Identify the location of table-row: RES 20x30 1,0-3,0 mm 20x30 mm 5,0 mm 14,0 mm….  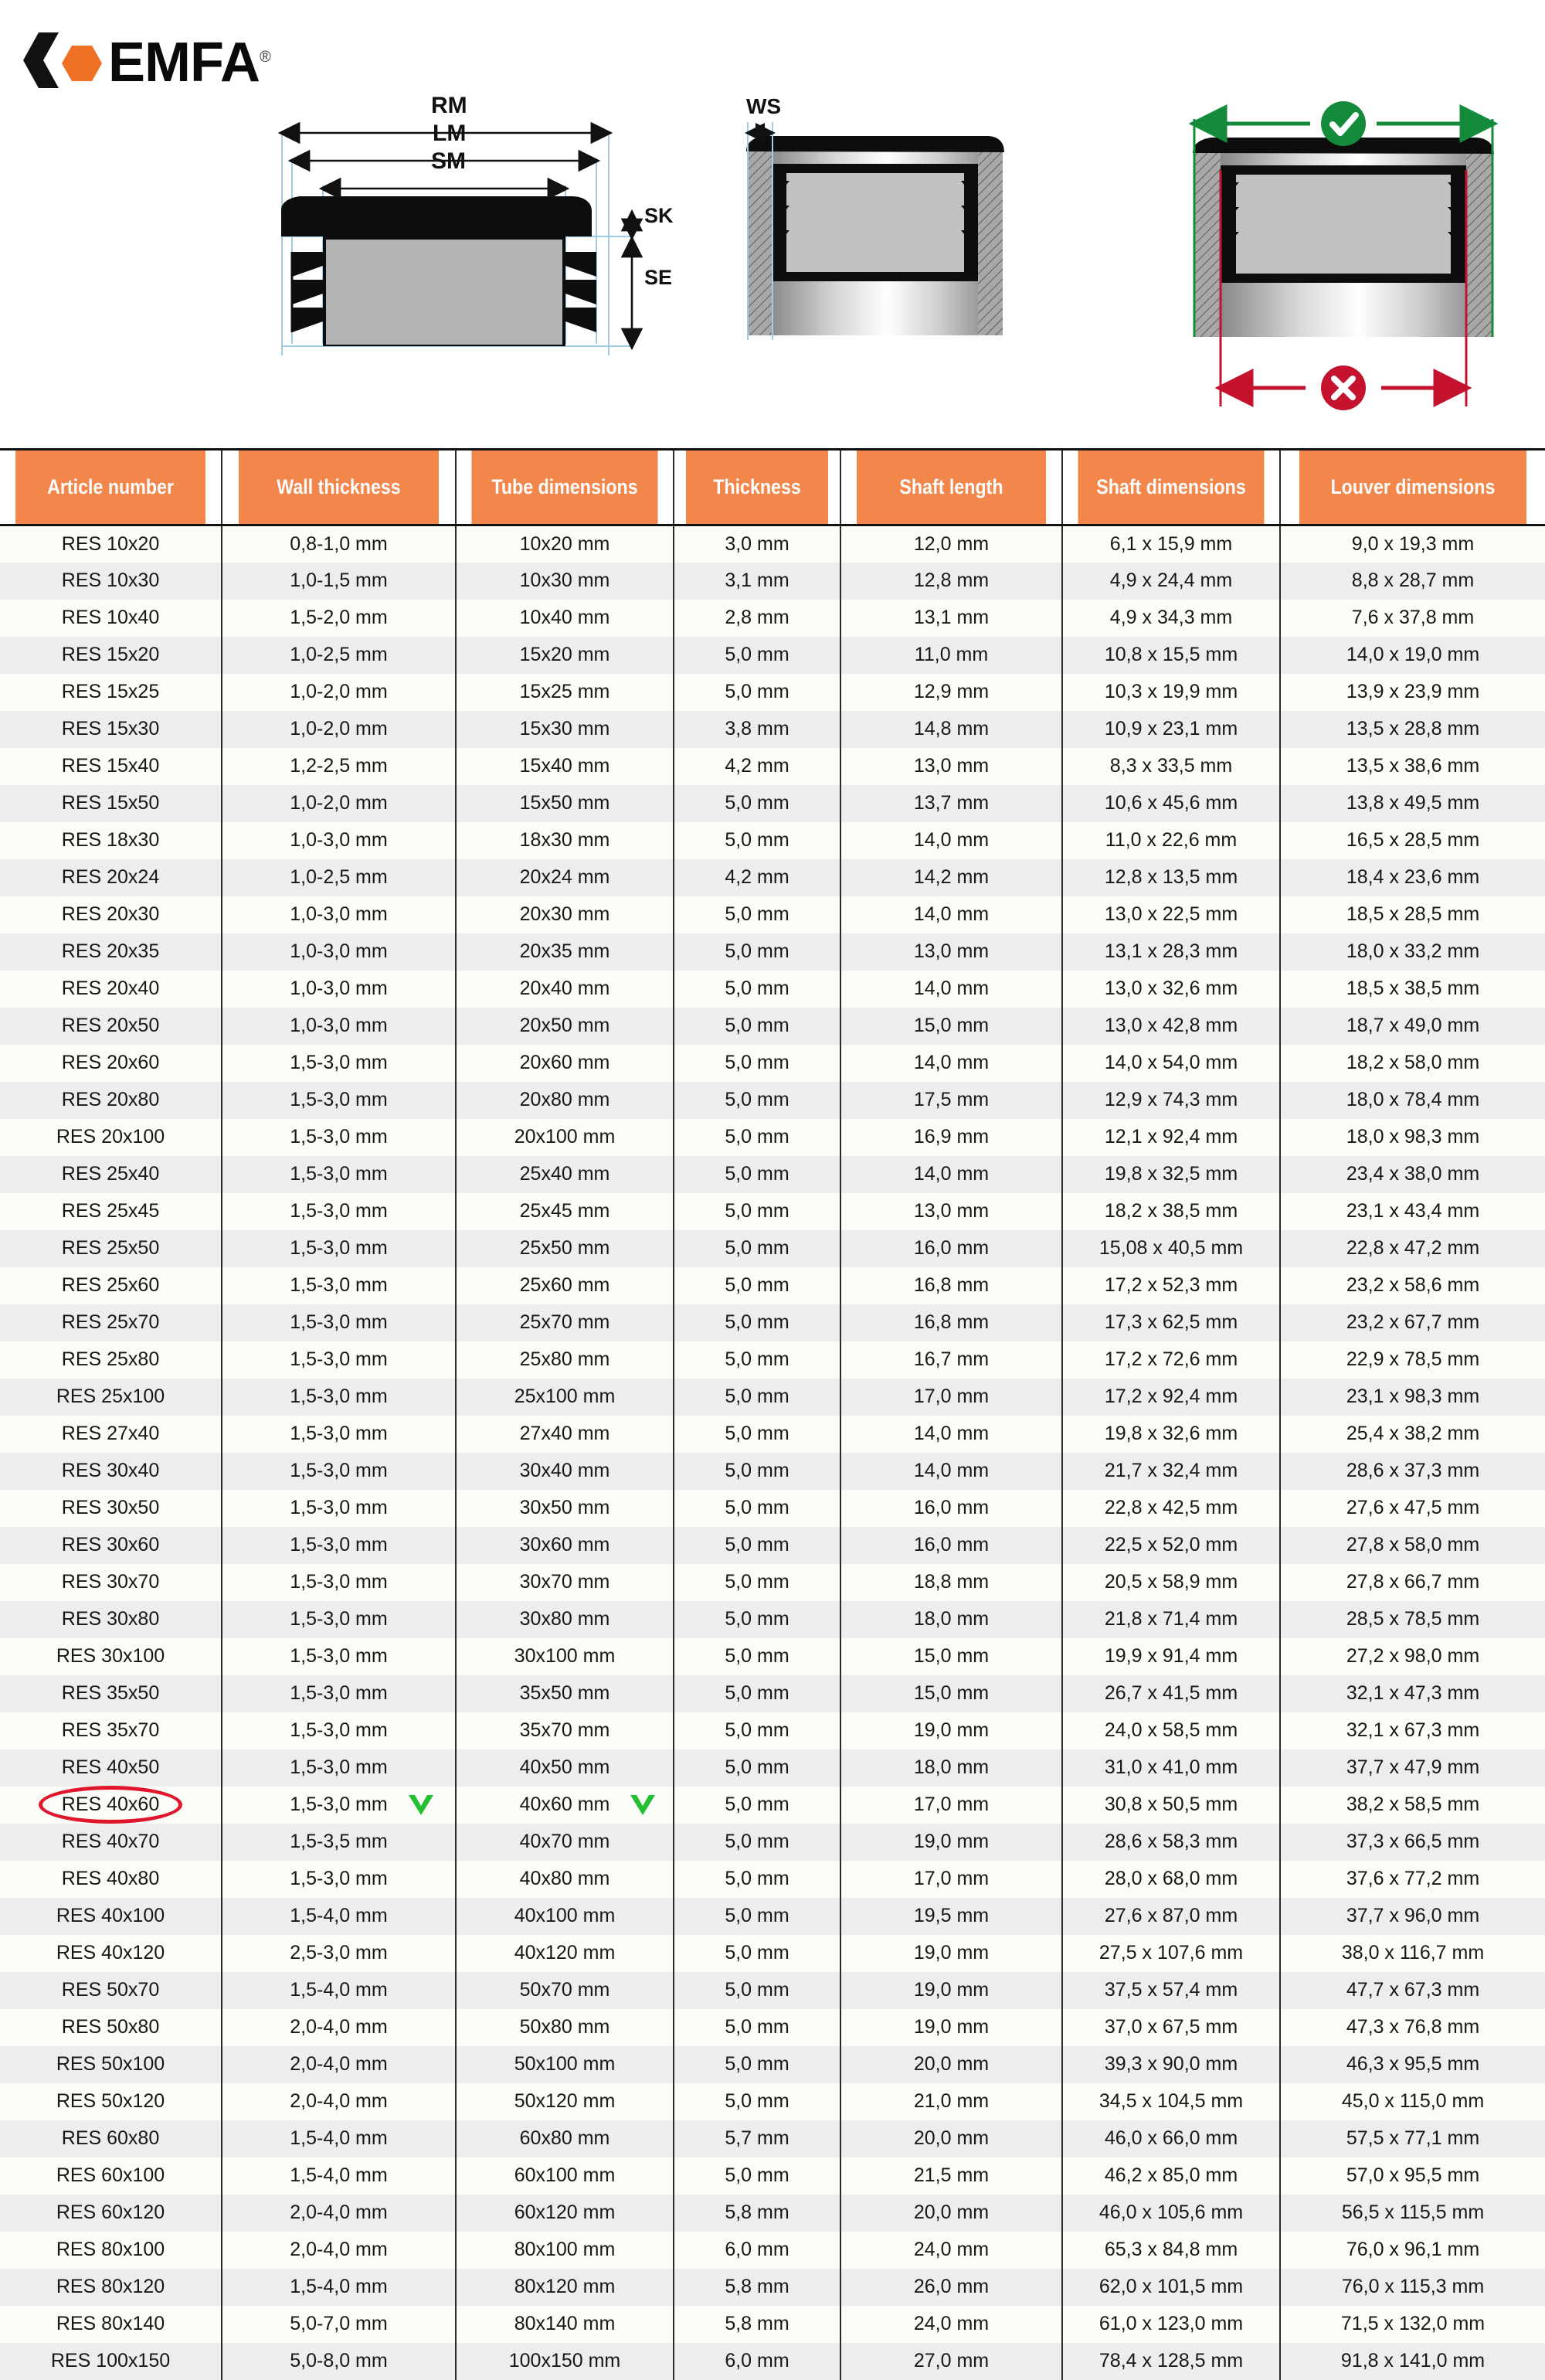
(772, 914).